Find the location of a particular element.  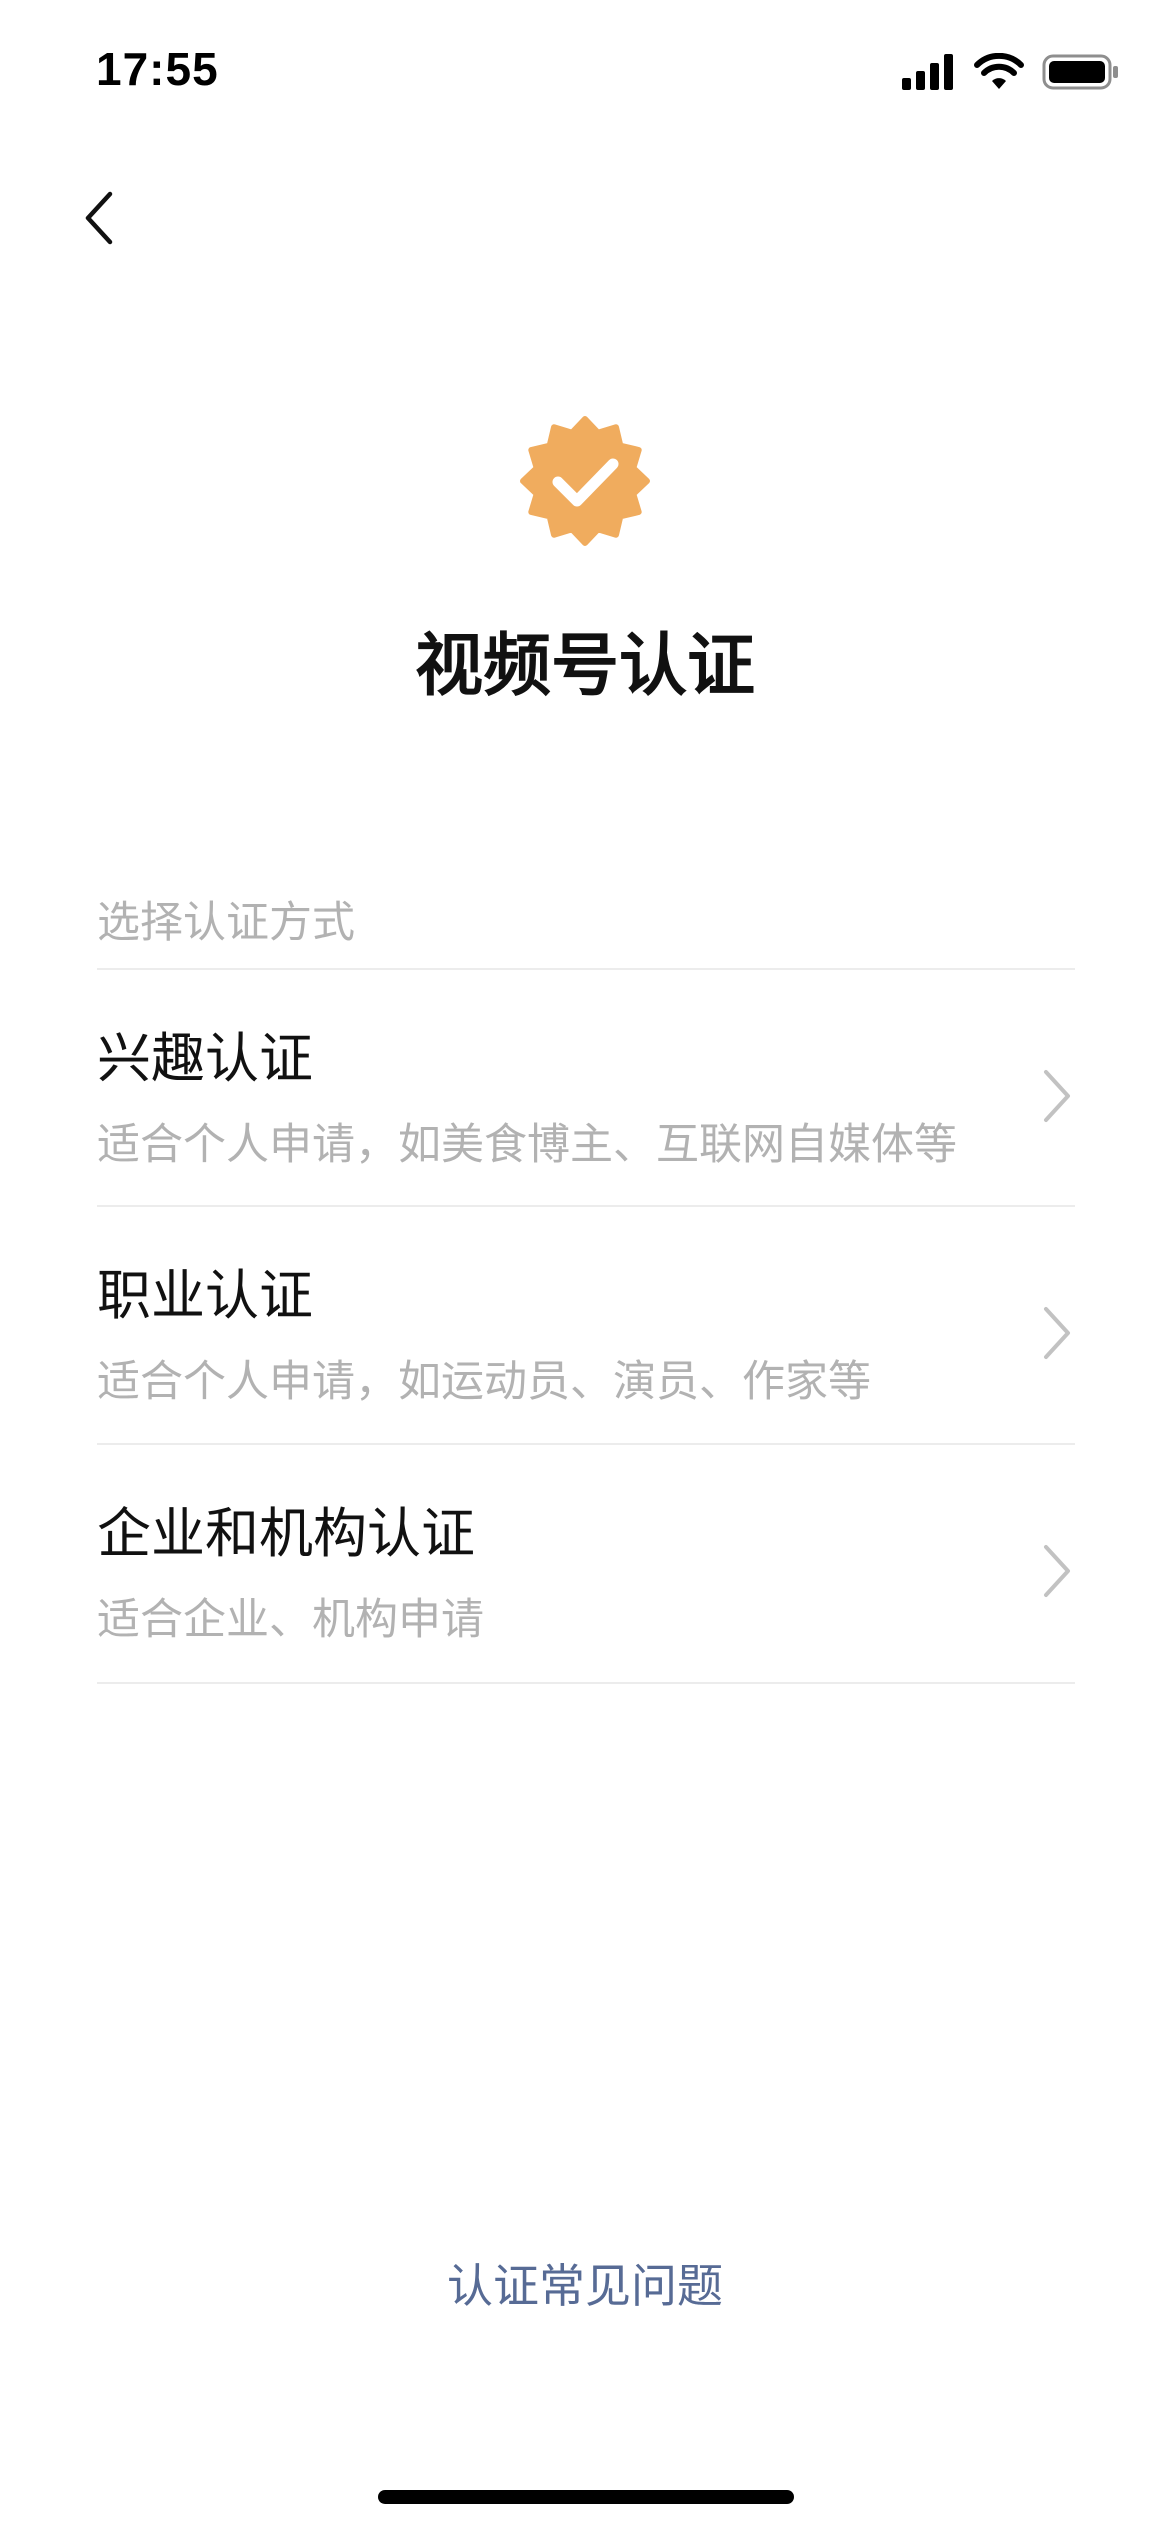

faq-link: 认证常见问题 is located at coordinates (585, 2283).